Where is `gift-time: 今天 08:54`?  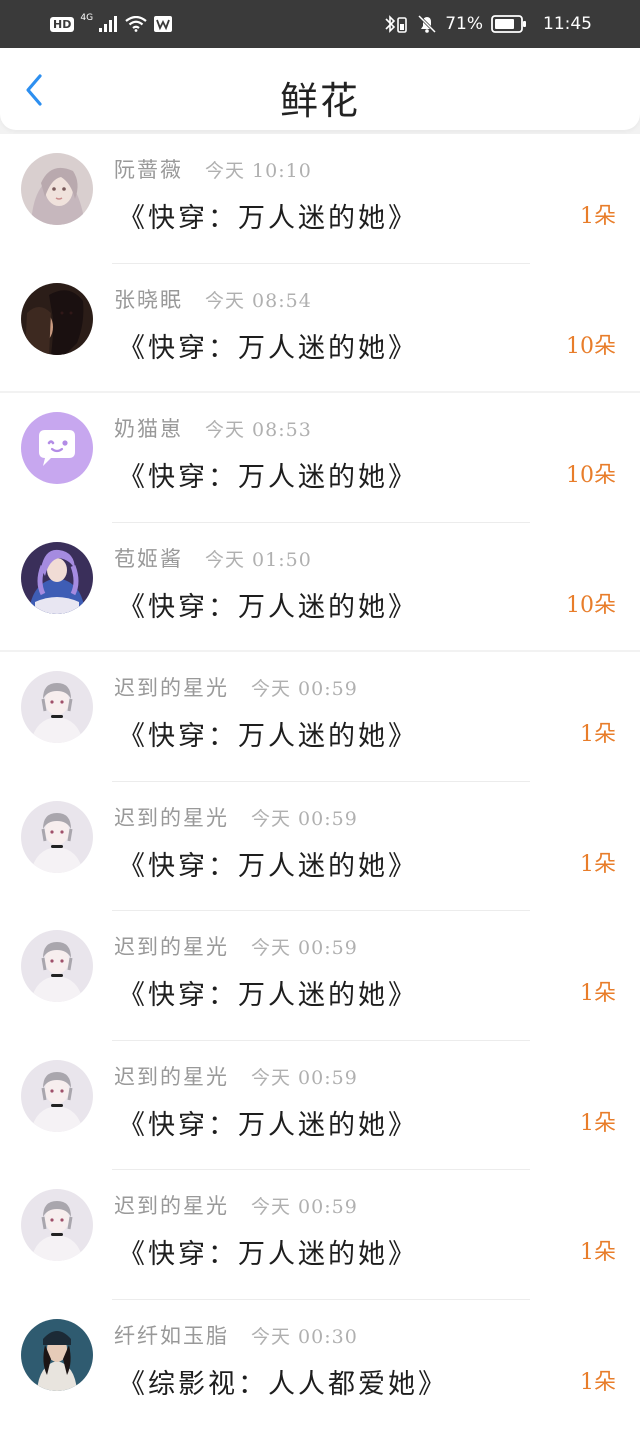 gift-time: 今天 08:54 is located at coordinates (258, 301).